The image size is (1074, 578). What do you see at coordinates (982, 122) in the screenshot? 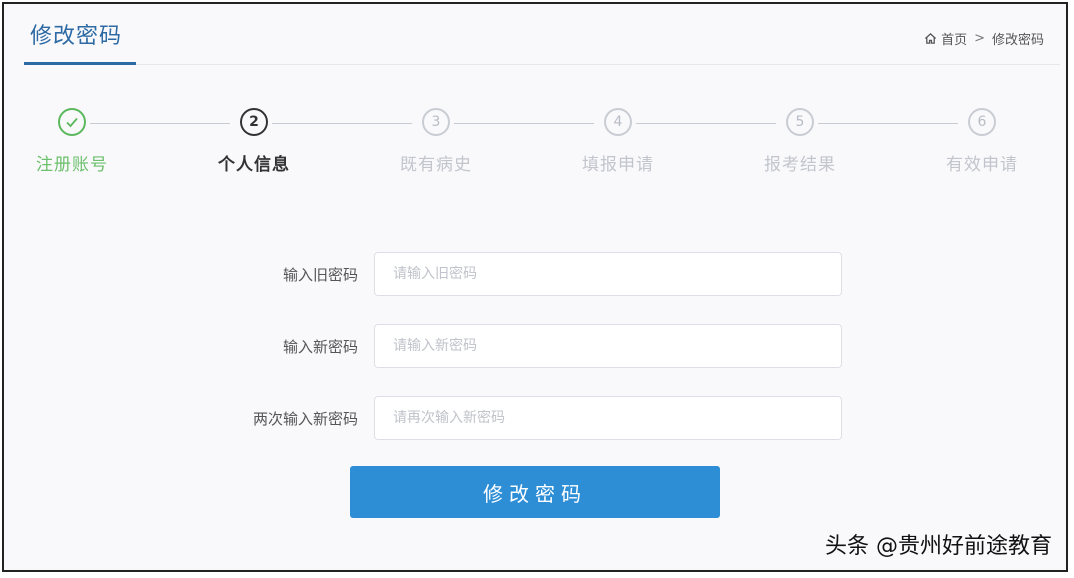
I see `step-number: 6` at bounding box center [982, 122].